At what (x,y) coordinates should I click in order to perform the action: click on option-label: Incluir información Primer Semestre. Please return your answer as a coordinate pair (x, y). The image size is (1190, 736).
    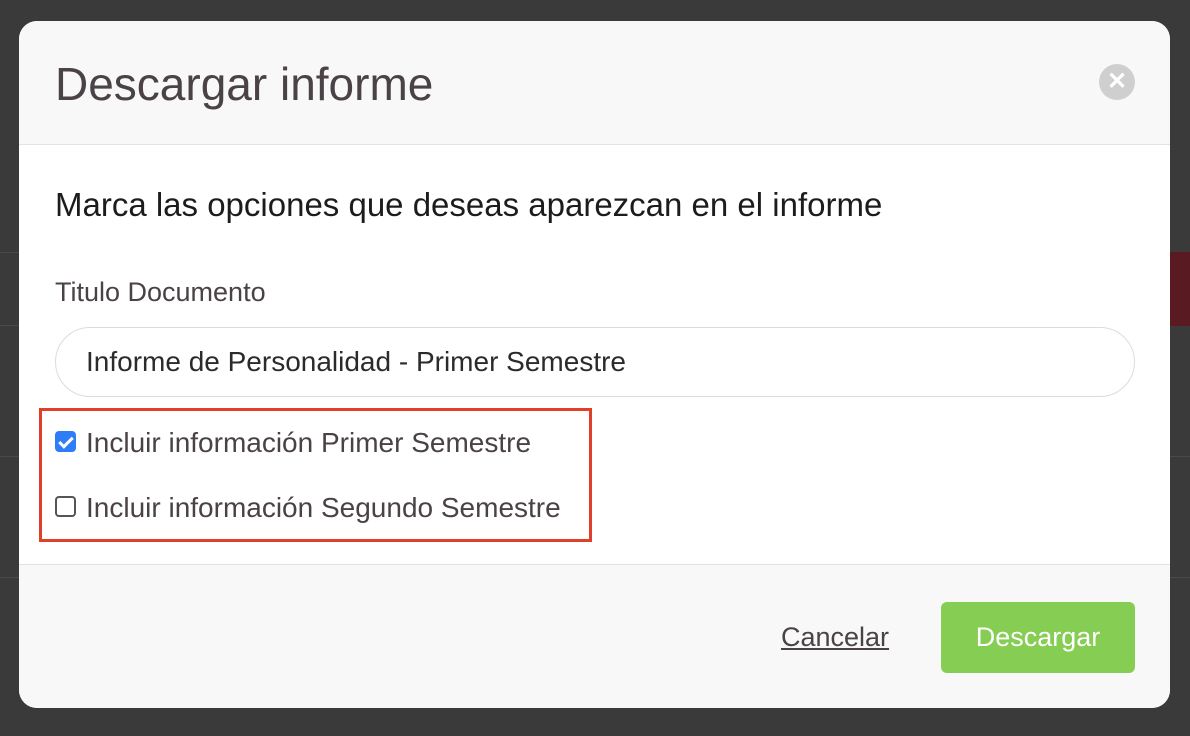
    Looking at the image, I should click on (309, 442).